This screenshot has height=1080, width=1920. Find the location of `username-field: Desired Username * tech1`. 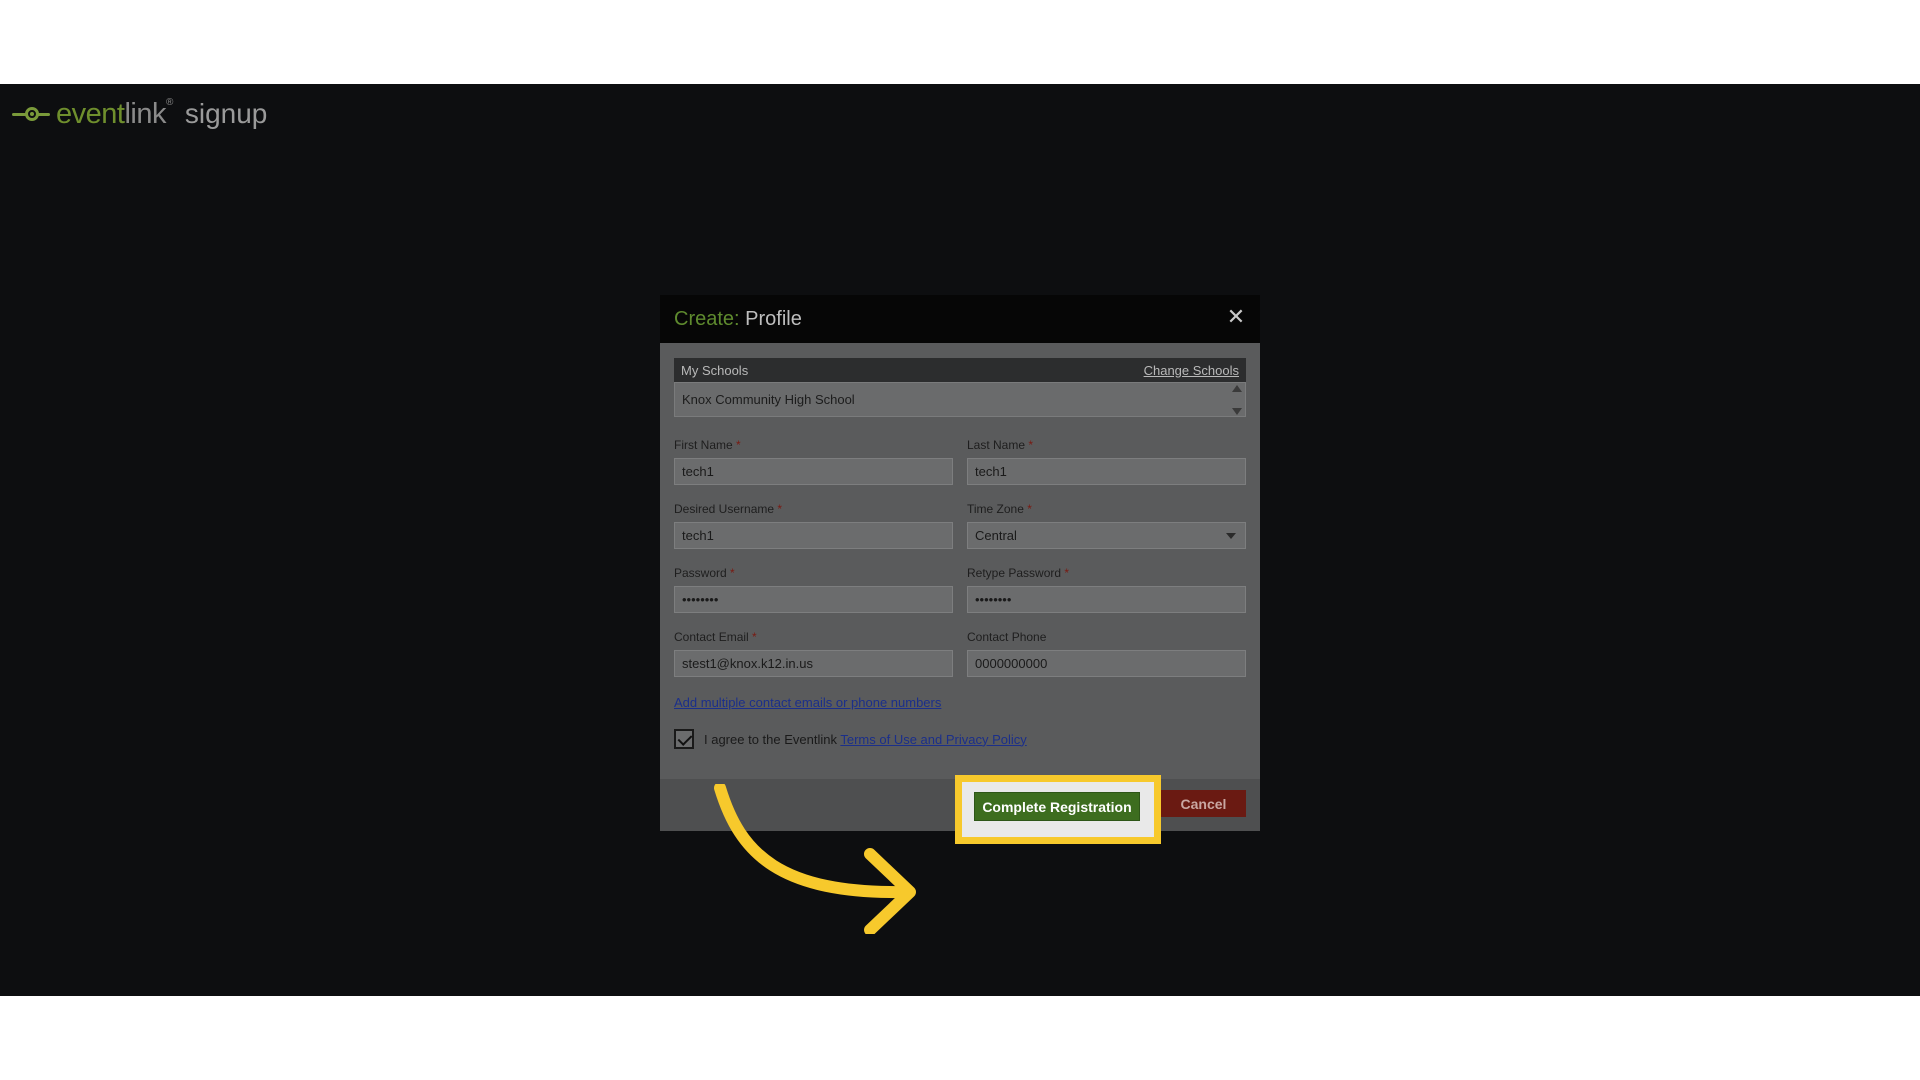

username-field: Desired Username * tech1 is located at coordinates (813, 525).